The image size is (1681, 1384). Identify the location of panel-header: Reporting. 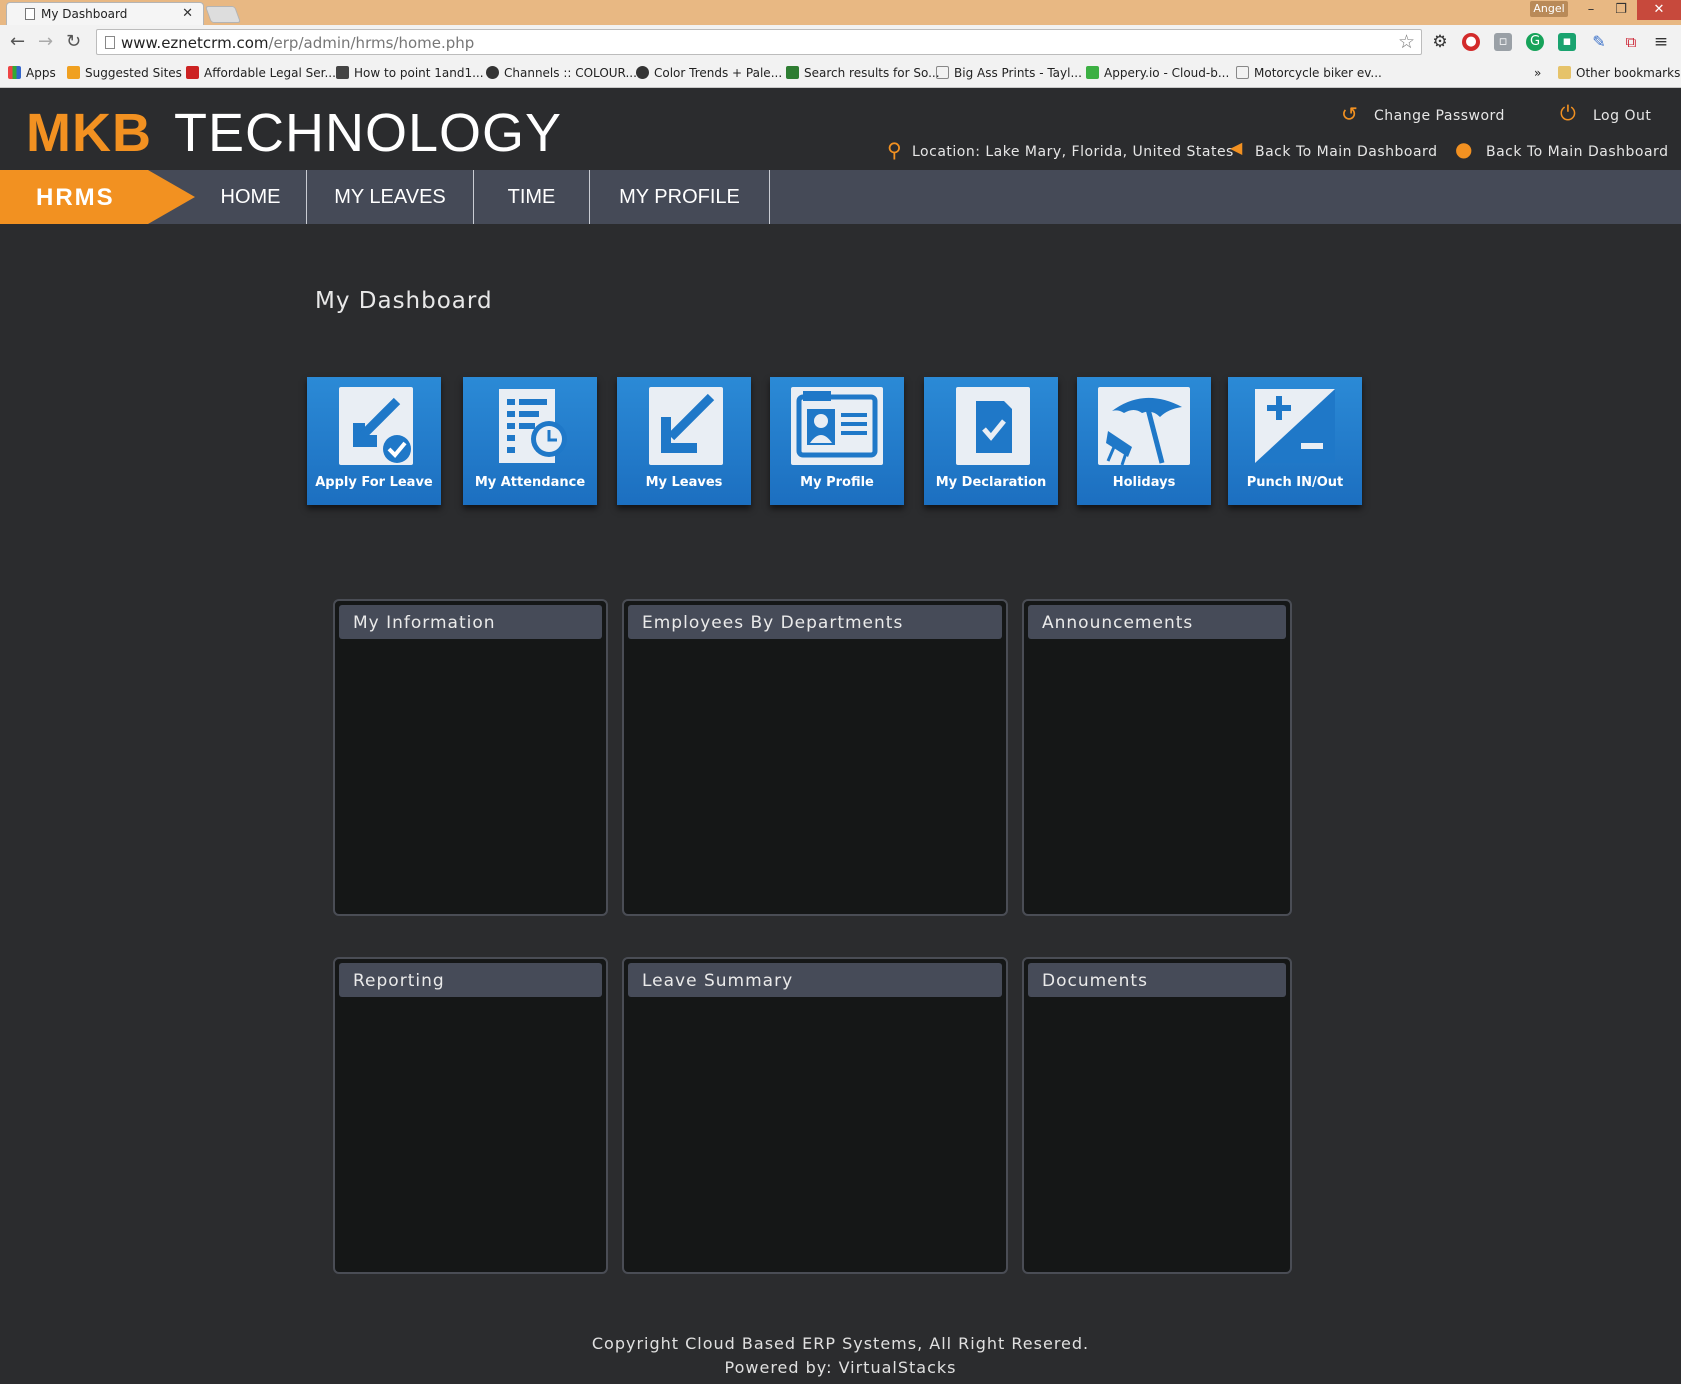
(470, 980).